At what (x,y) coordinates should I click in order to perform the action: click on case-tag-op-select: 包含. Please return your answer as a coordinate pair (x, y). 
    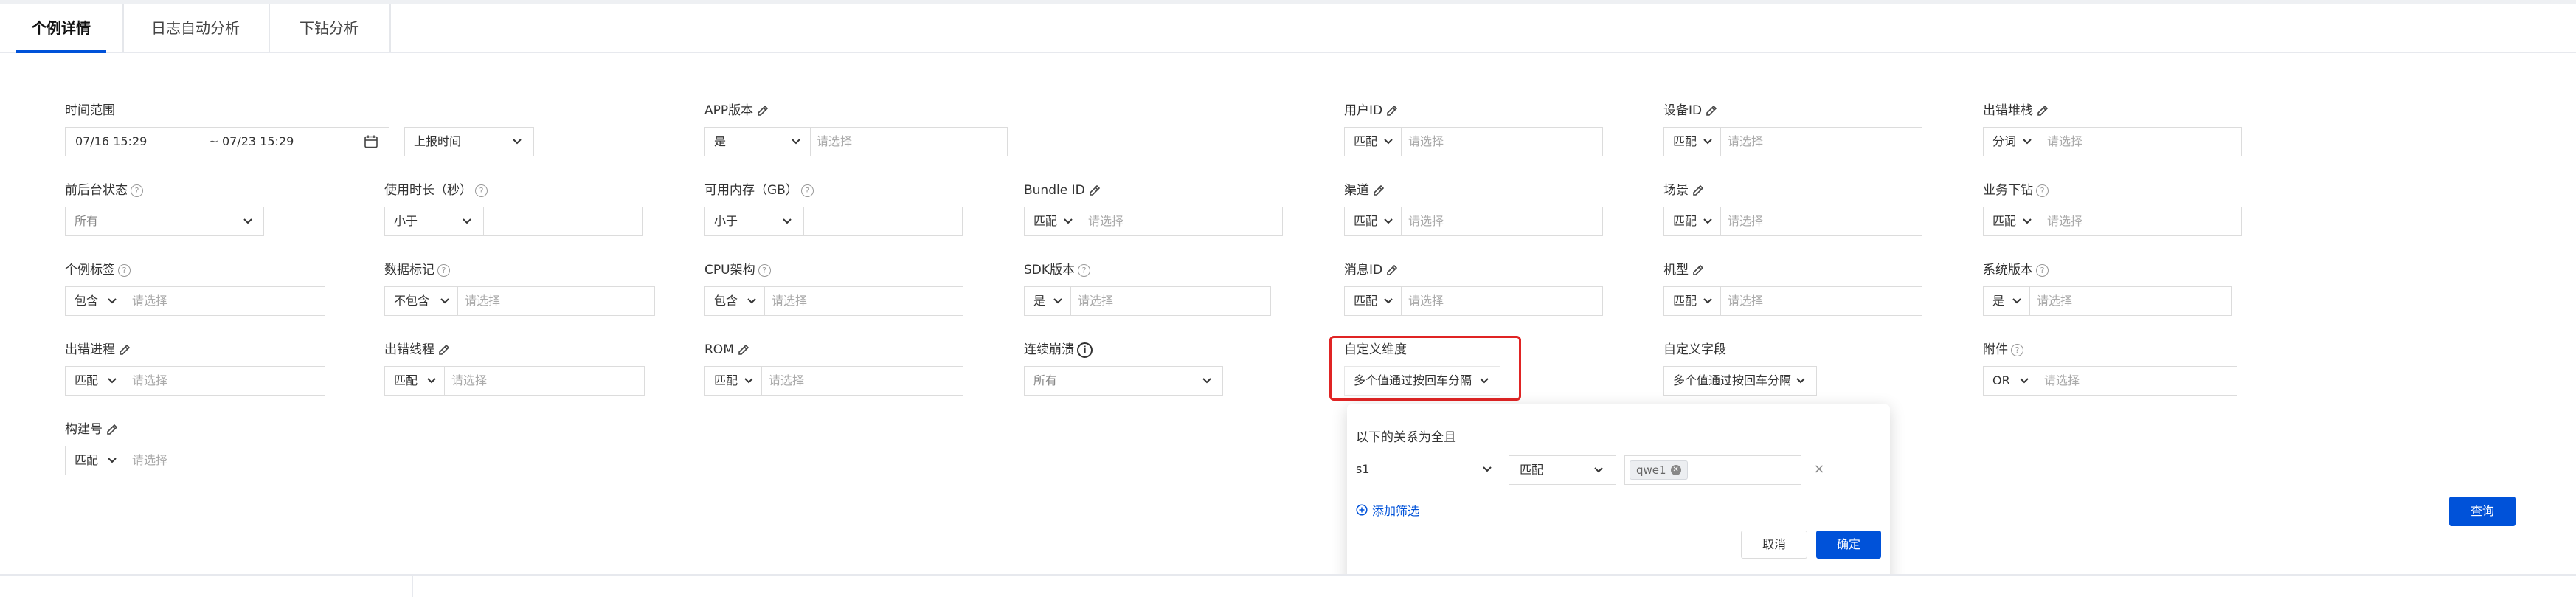
    Looking at the image, I should click on (95, 301).